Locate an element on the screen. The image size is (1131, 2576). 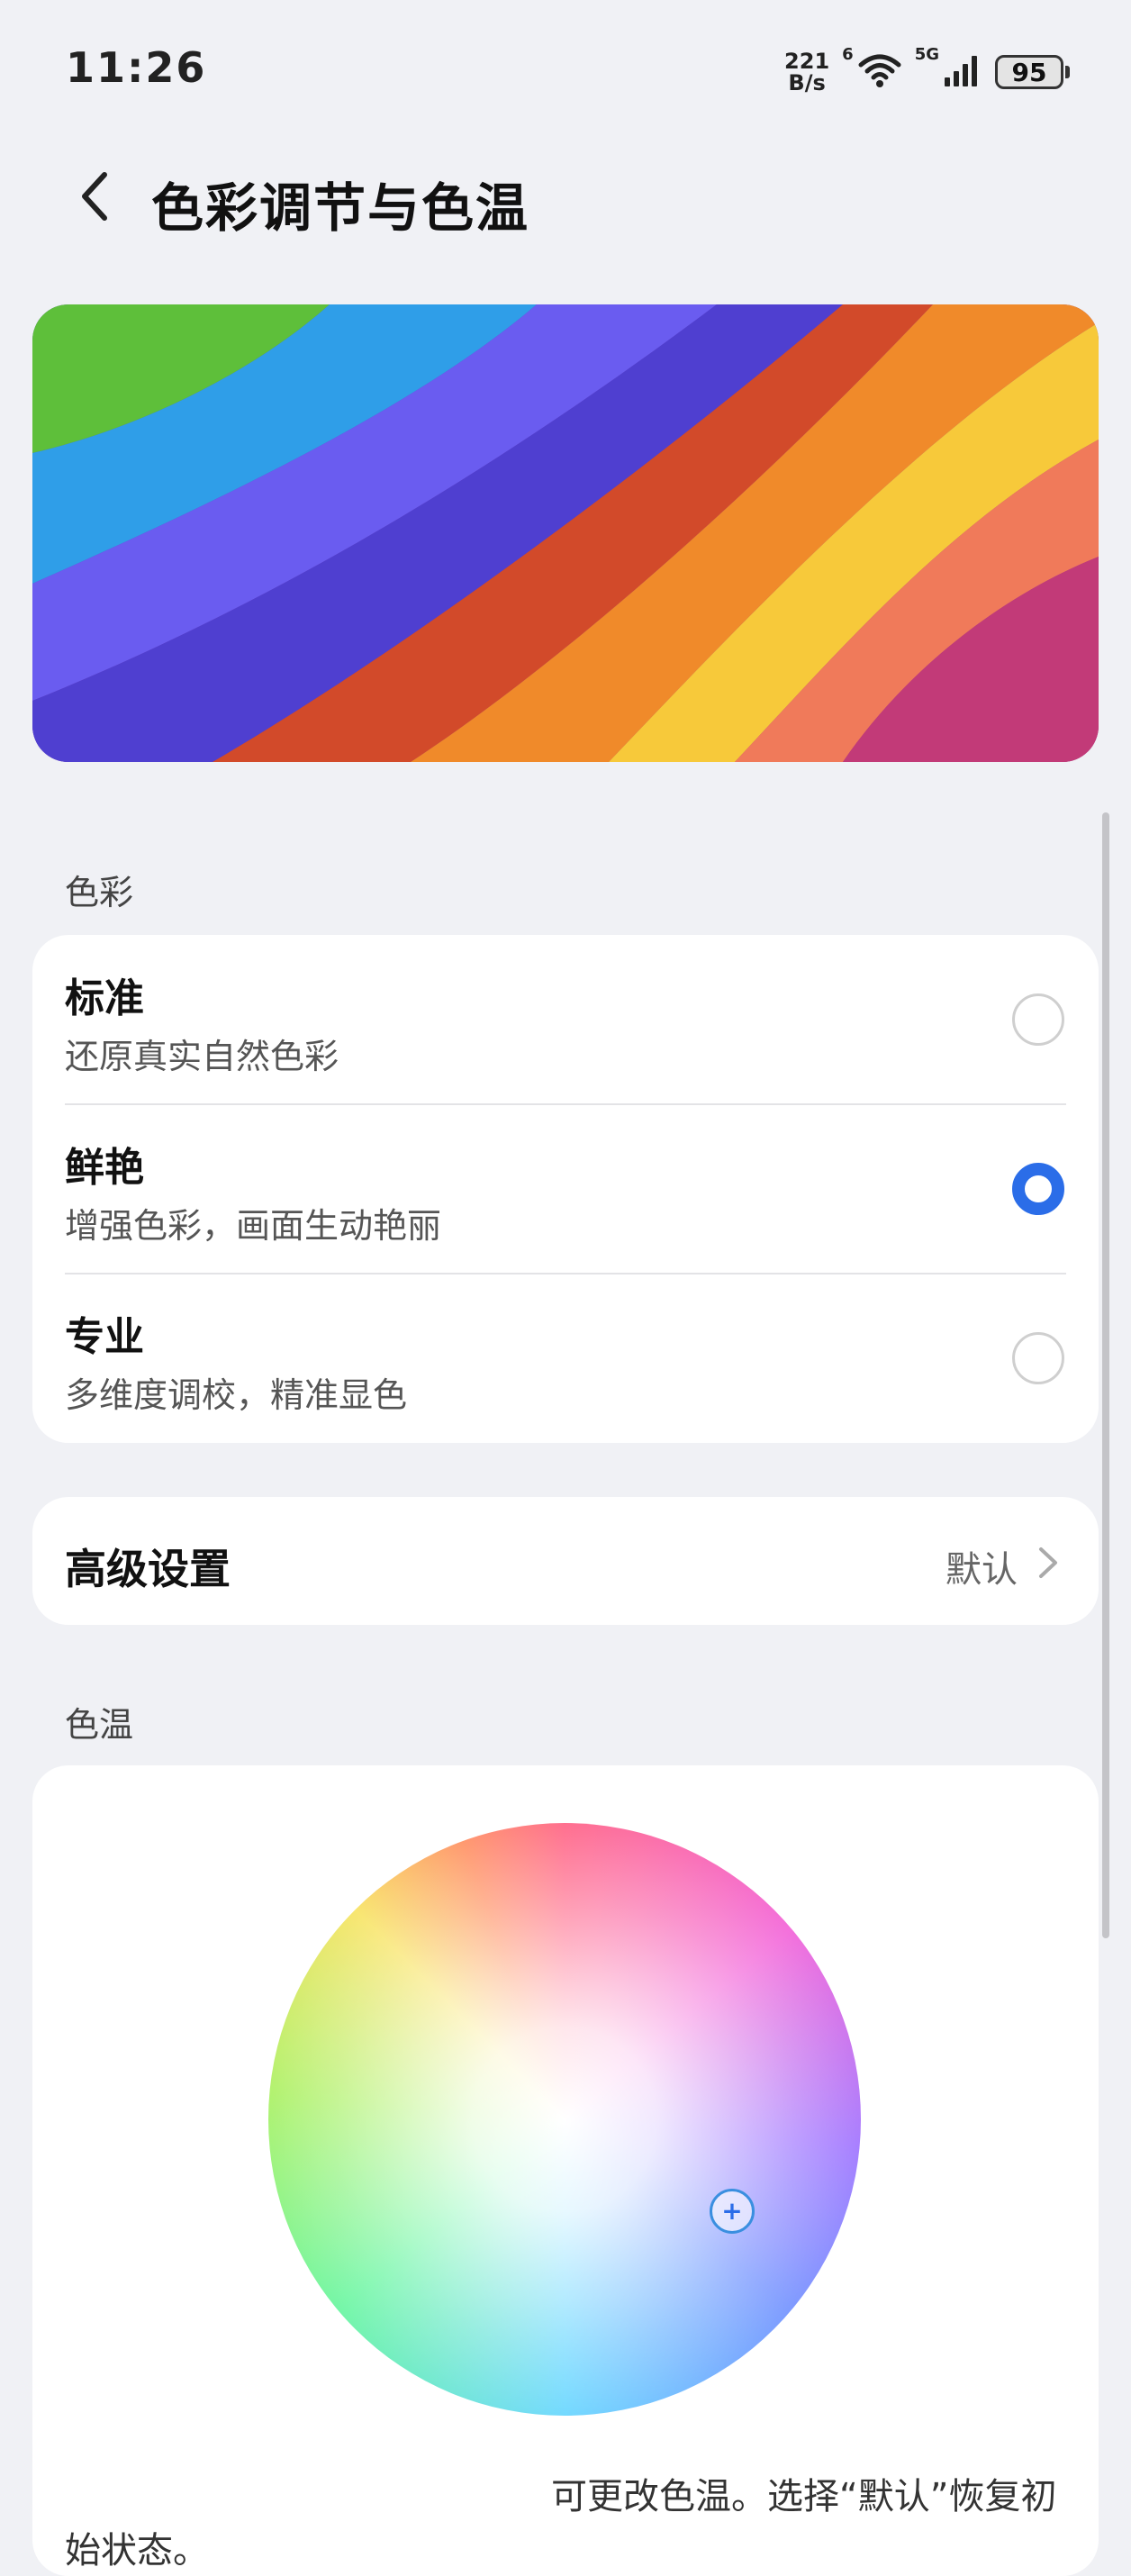
battery-icon: 95 is located at coordinates (1032, 72).